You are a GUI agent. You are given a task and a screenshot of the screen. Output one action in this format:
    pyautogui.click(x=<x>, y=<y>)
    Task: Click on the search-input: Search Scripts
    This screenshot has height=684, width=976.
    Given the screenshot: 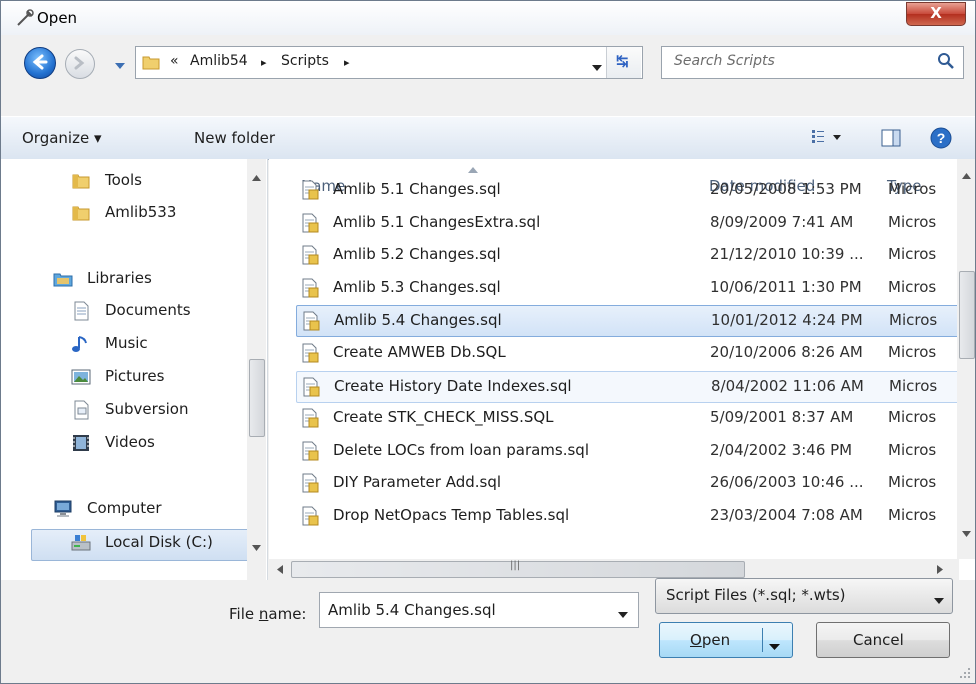 What is the action you would take?
    pyautogui.click(x=724, y=61)
    